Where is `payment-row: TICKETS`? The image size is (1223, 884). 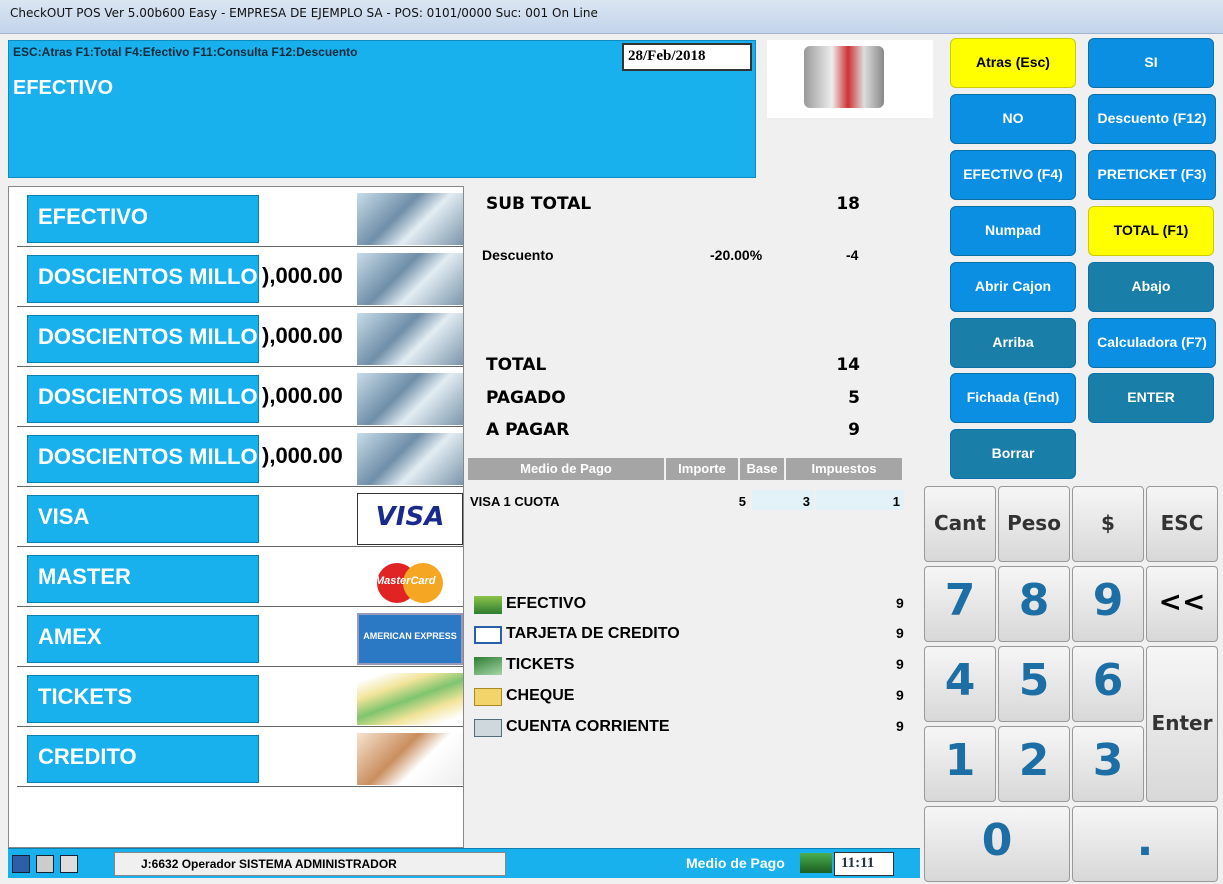
payment-row: TICKETS is located at coordinates (240, 698).